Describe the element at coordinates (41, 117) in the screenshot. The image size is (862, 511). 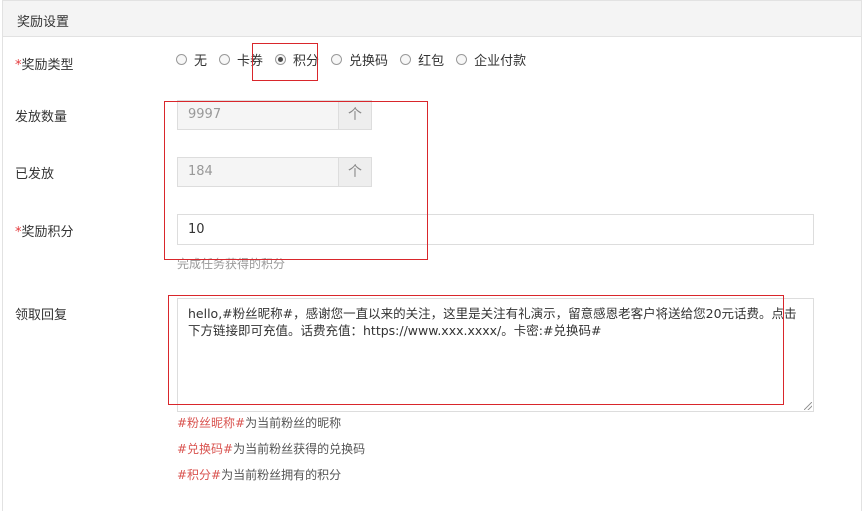
I see `issue-count-label: 发放数量` at that location.